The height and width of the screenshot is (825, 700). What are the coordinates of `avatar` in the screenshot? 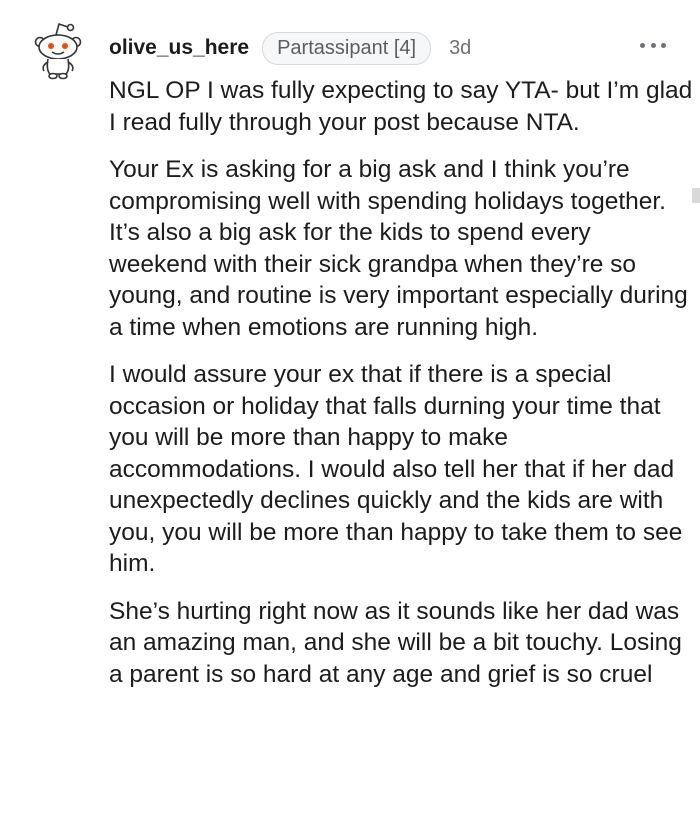 It's located at (58, 51).